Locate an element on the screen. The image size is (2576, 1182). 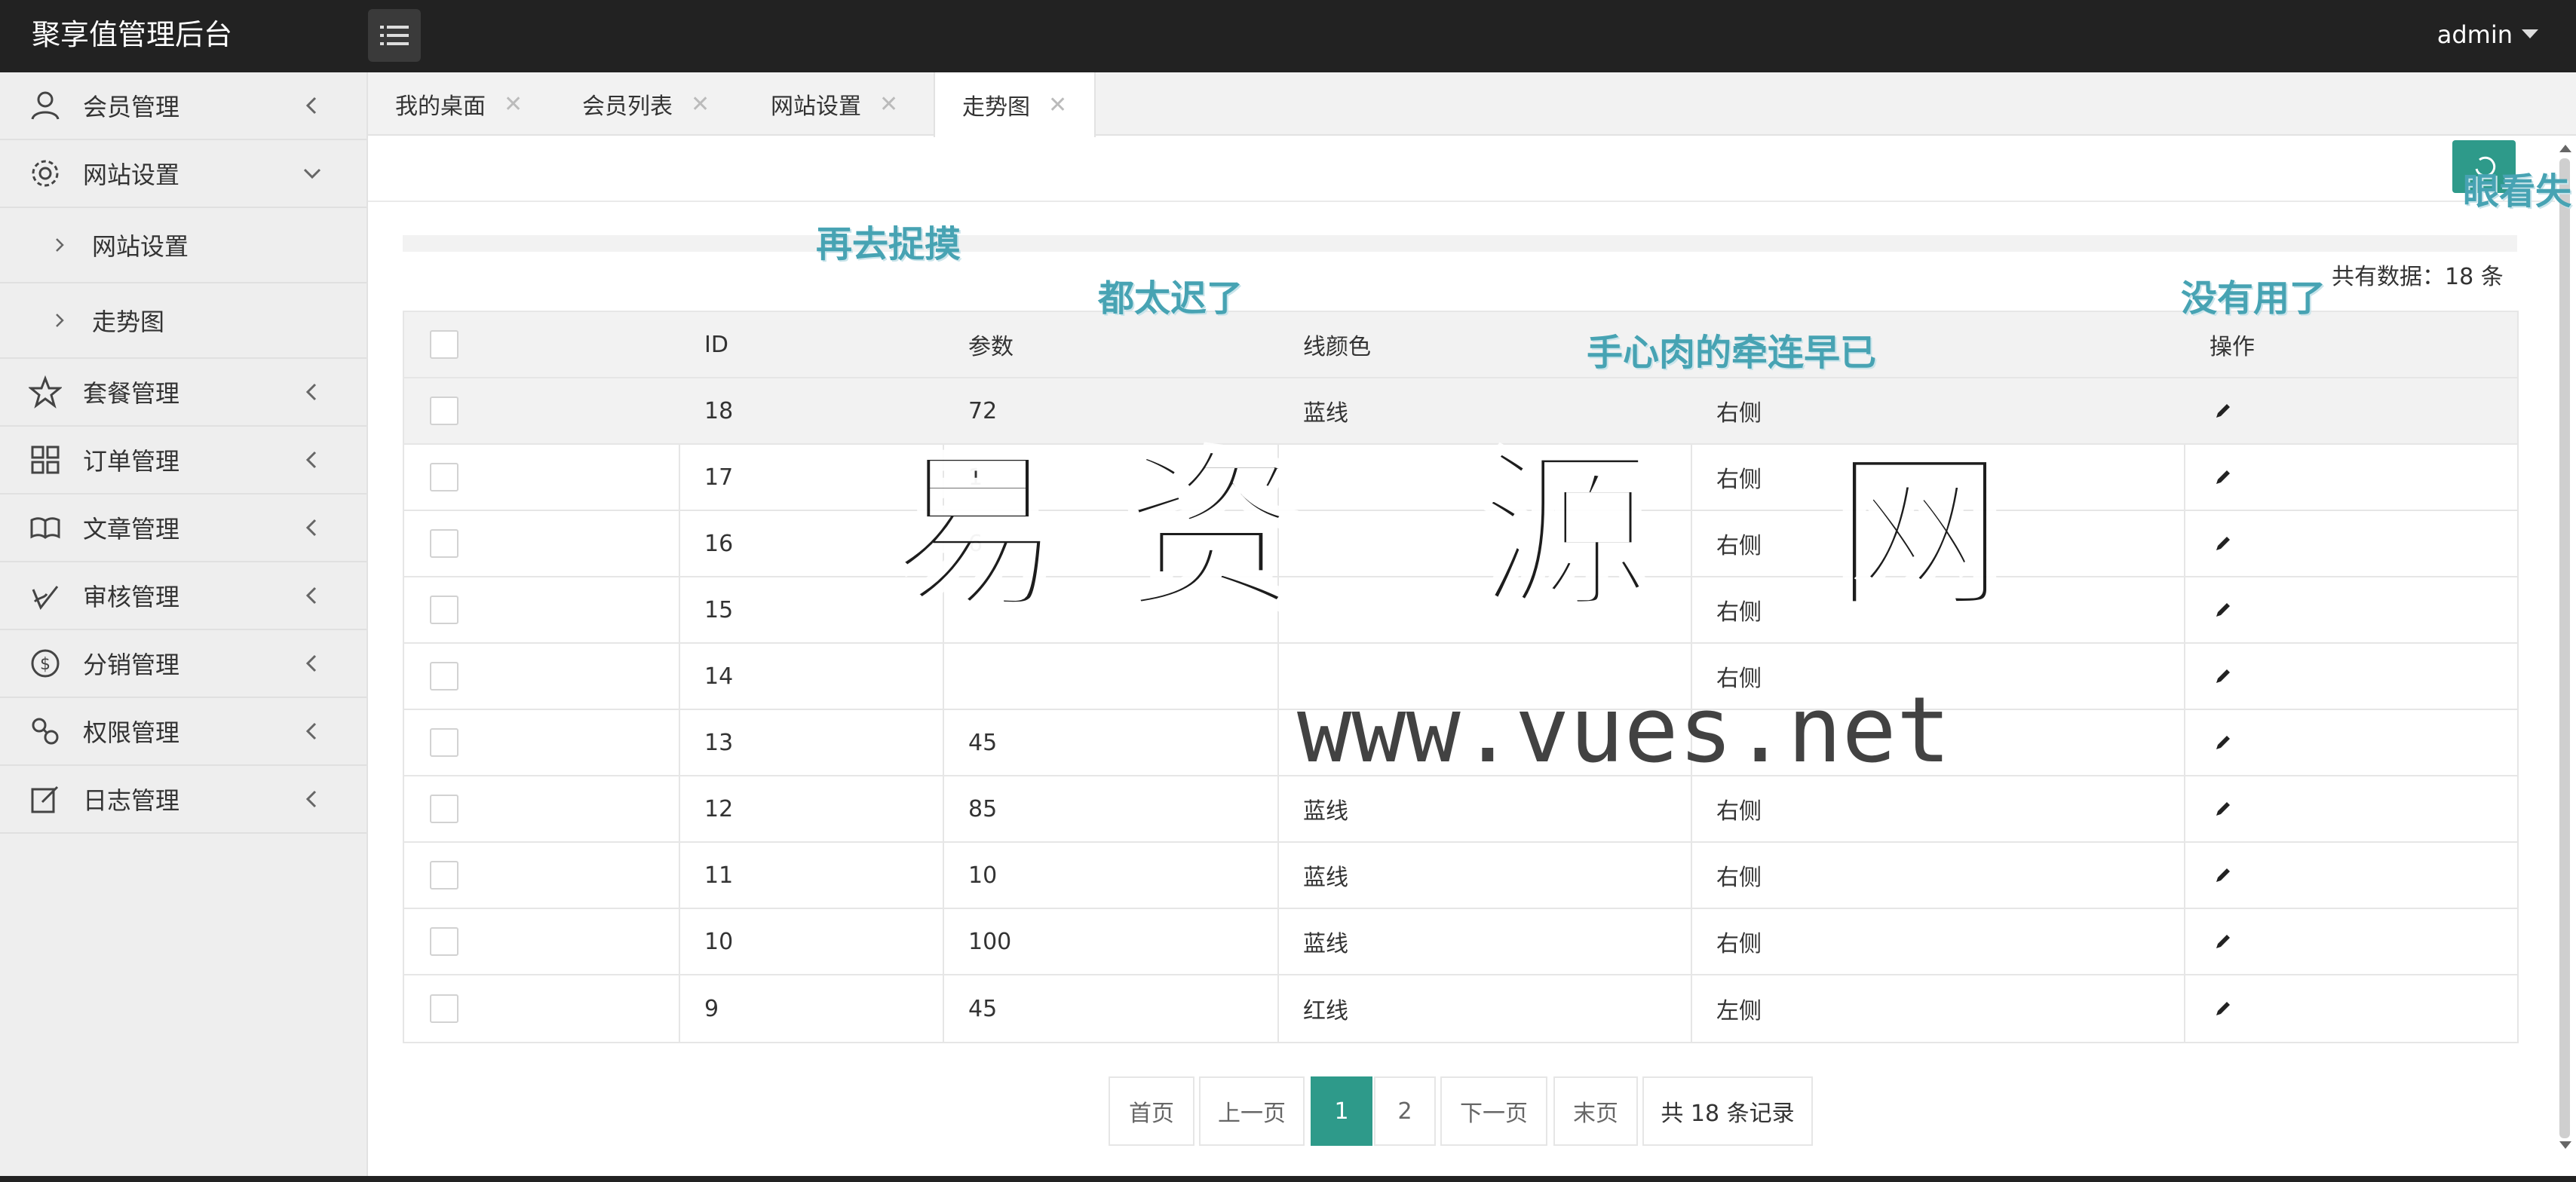
cell-id: 14 is located at coordinates (719, 676).